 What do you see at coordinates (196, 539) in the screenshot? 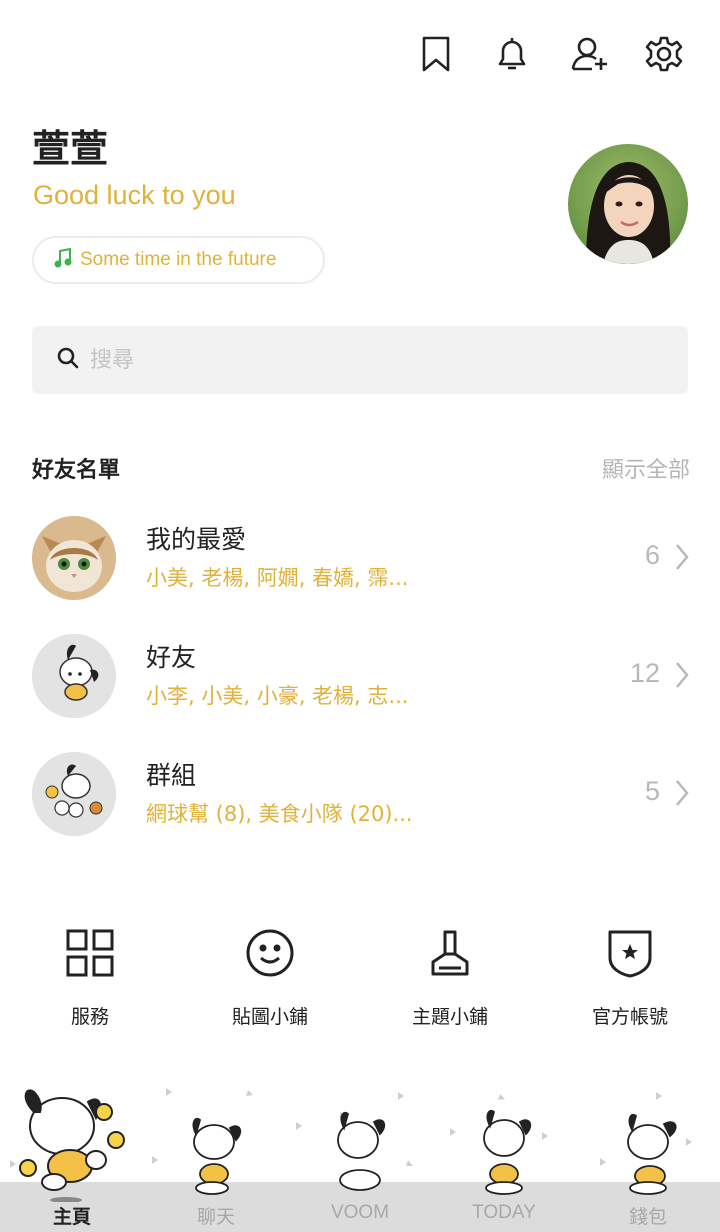
I see `row-title: 我的最愛` at bounding box center [196, 539].